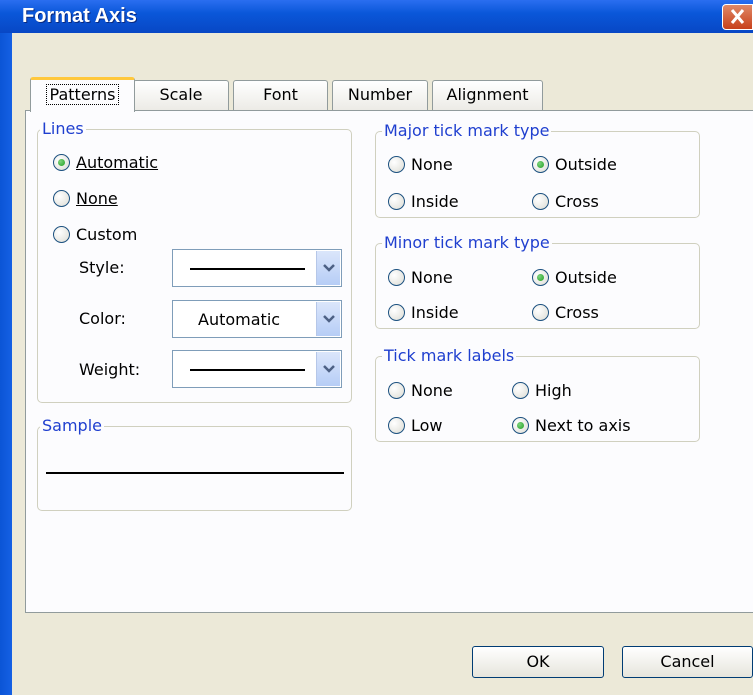 The image size is (753, 695). Describe the element at coordinates (432, 390) in the screenshot. I see `labels-none-label: None` at that location.